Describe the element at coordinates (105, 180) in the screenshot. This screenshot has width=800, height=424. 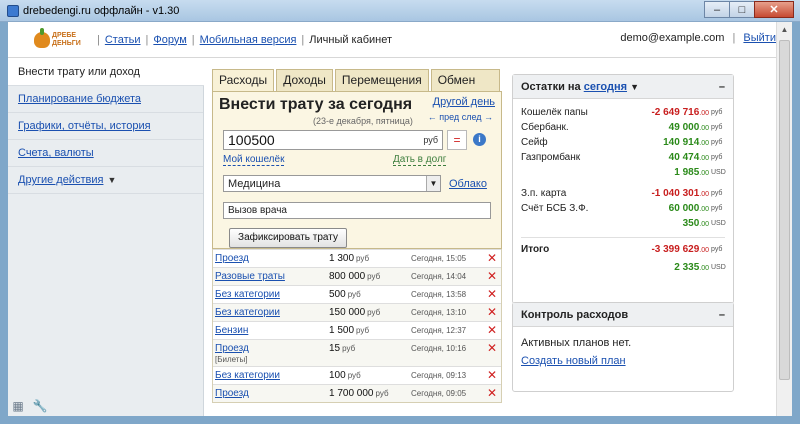
I see `sidebar-item-other: Другие действия ▼` at that location.